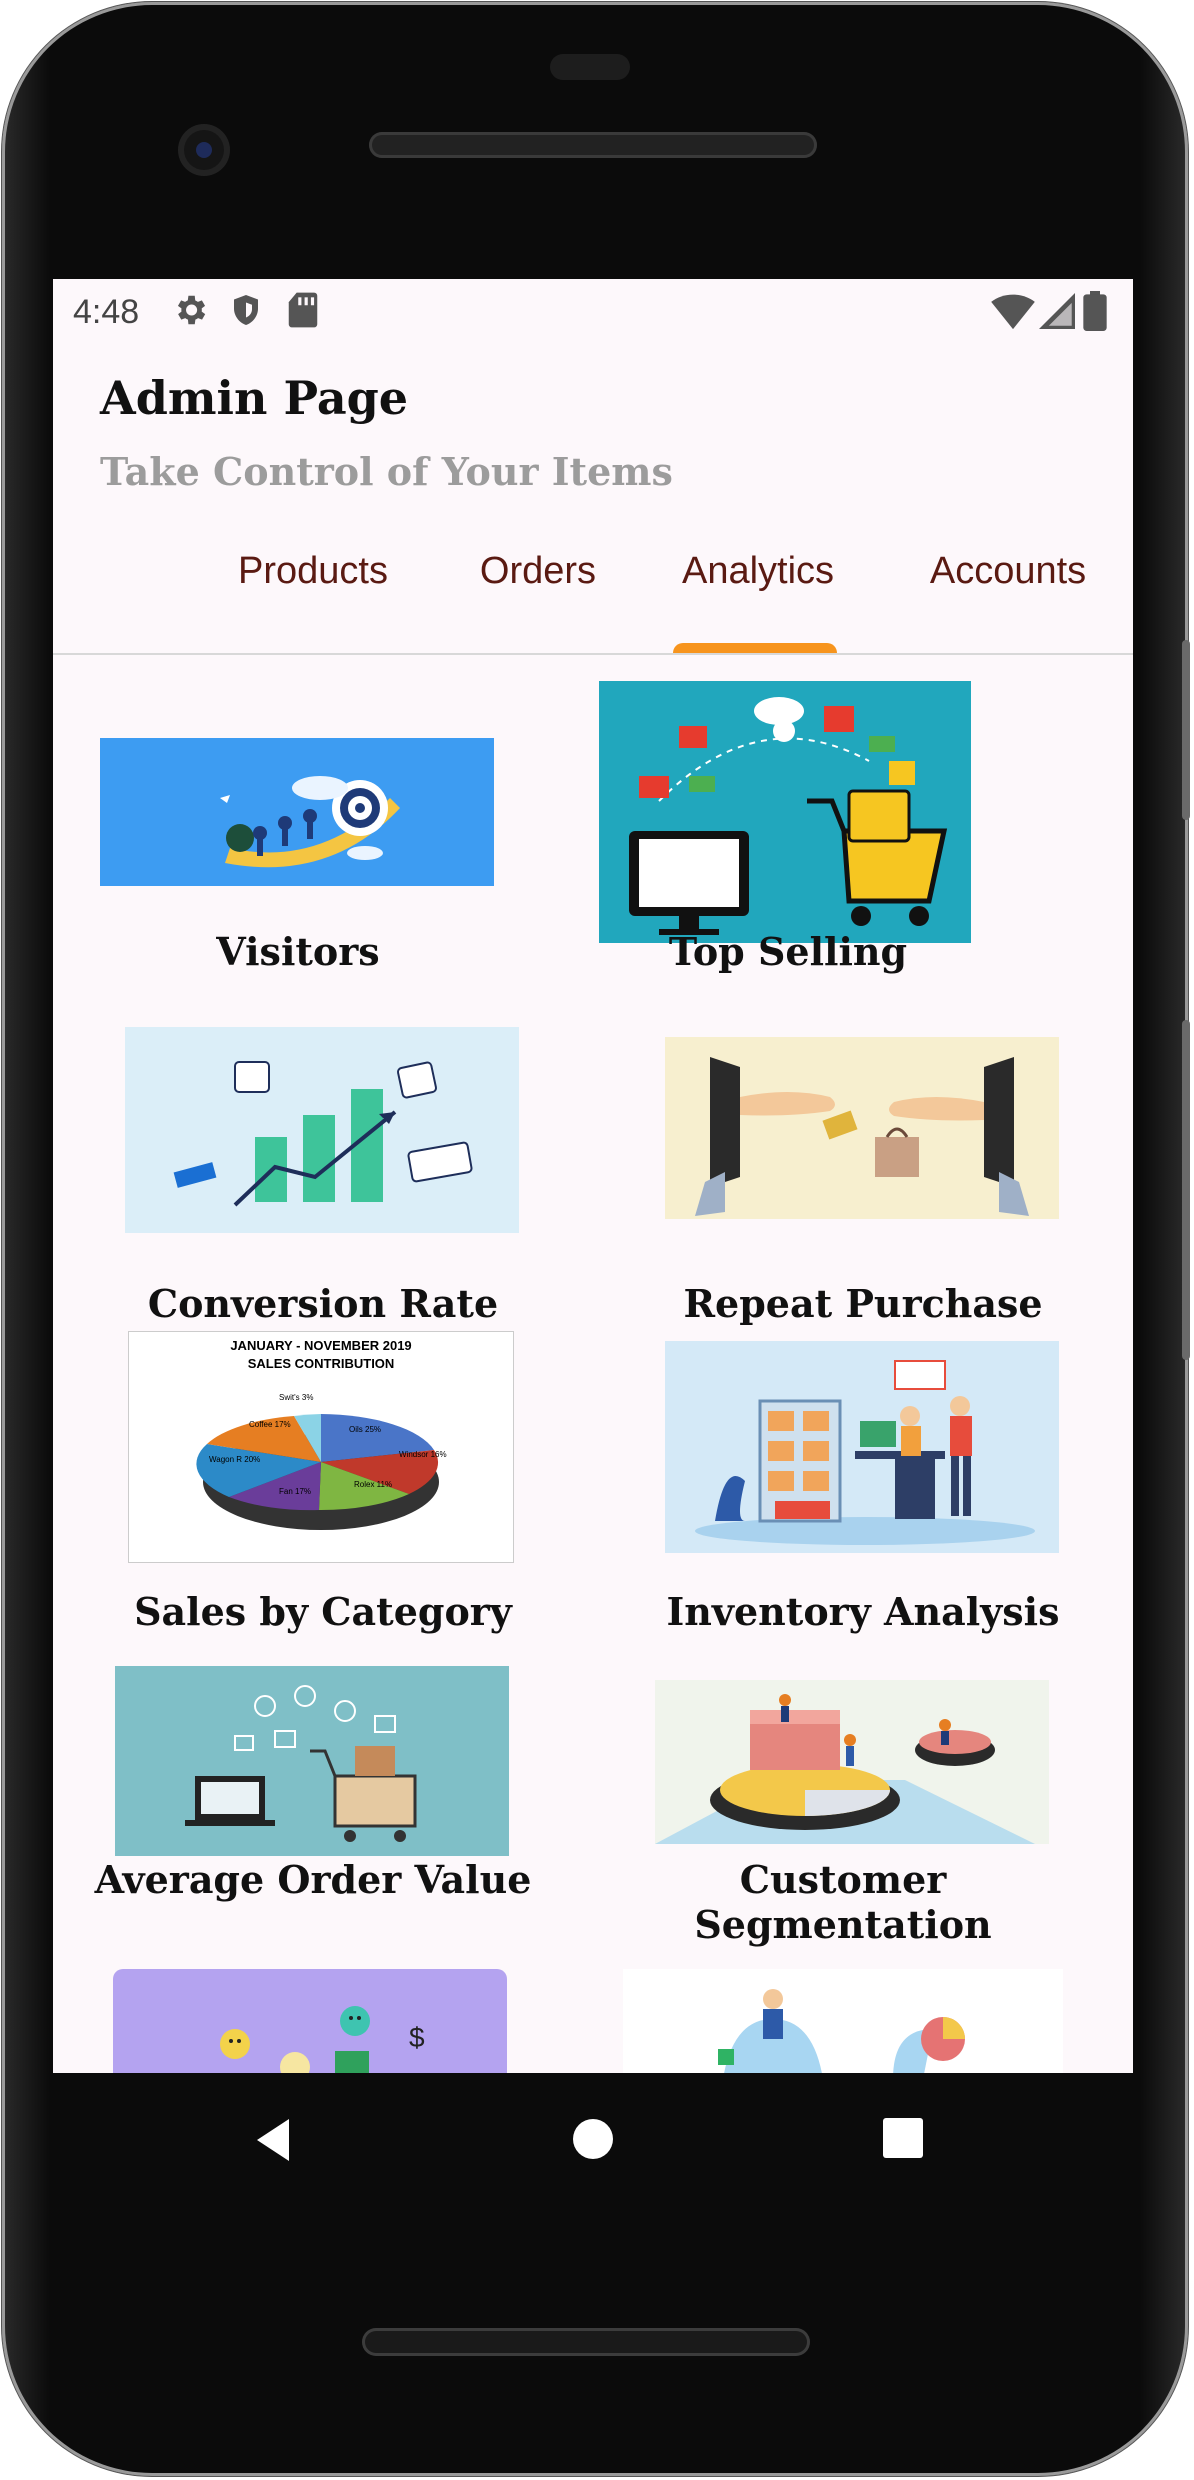  Describe the element at coordinates (365, 1429) in the screenshot. I see `pie-slice-label: Oils 25%` at that location.